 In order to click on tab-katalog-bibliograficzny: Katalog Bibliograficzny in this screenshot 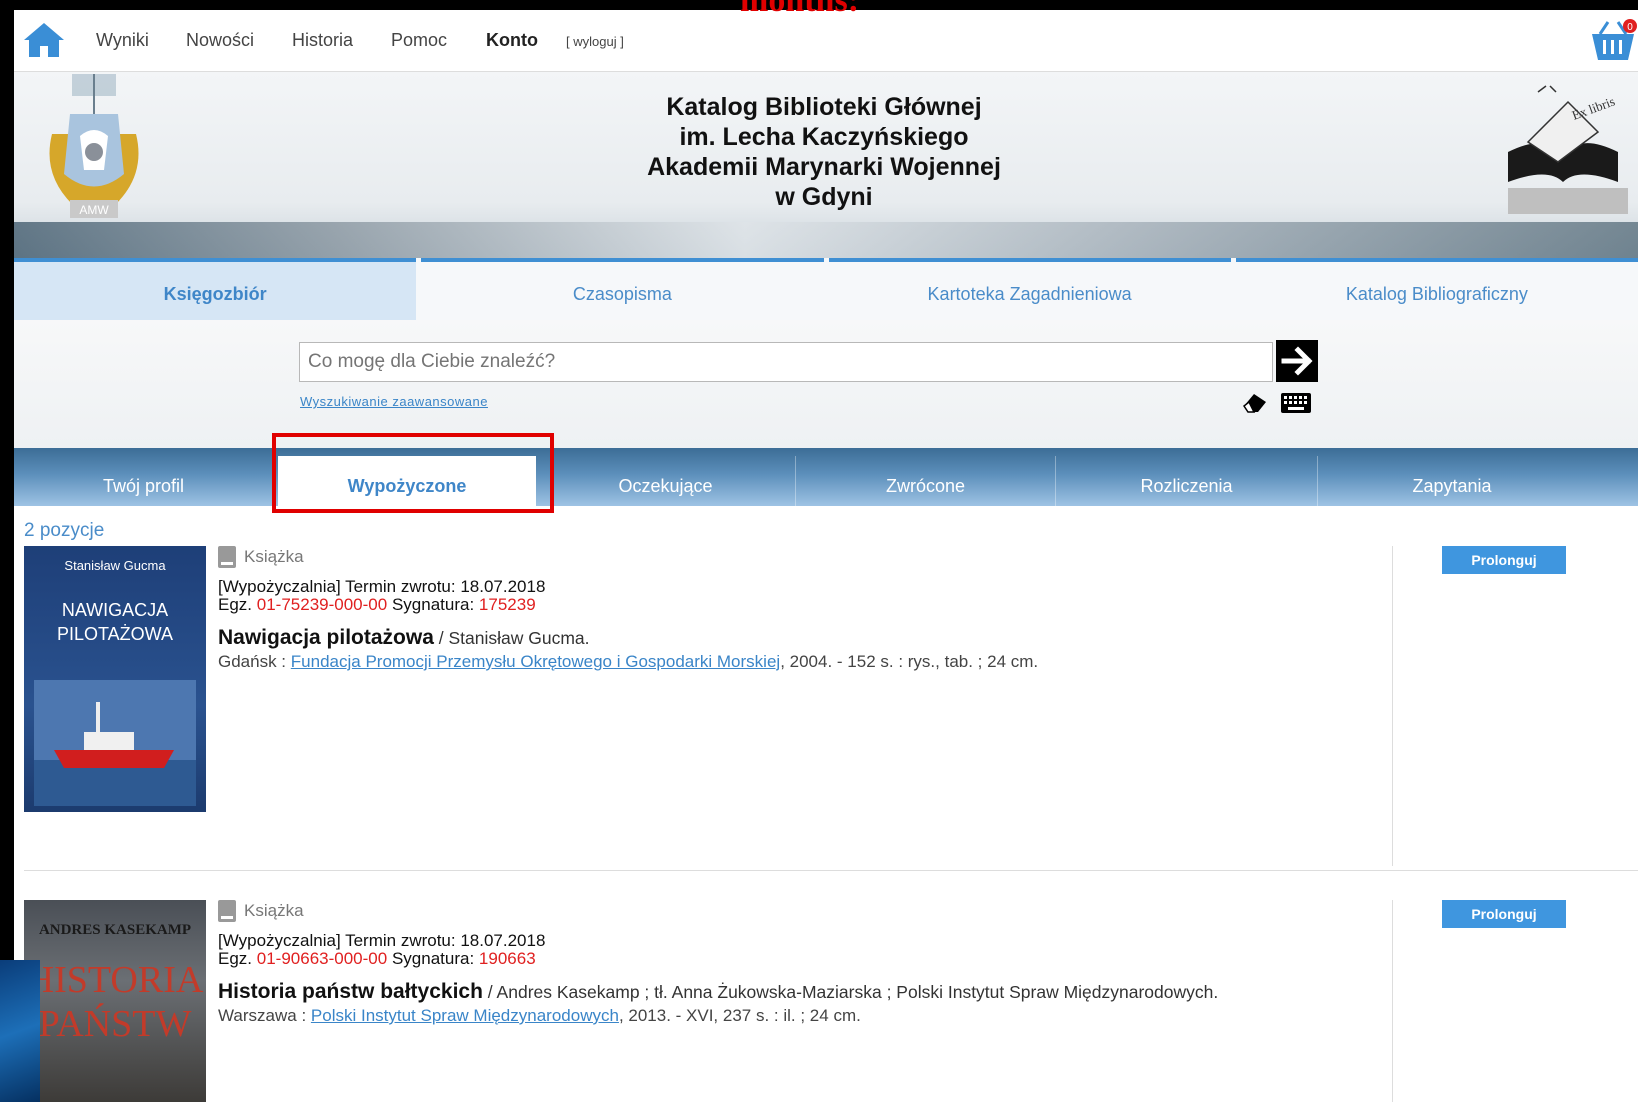, I will do `click(1436, 289)`.